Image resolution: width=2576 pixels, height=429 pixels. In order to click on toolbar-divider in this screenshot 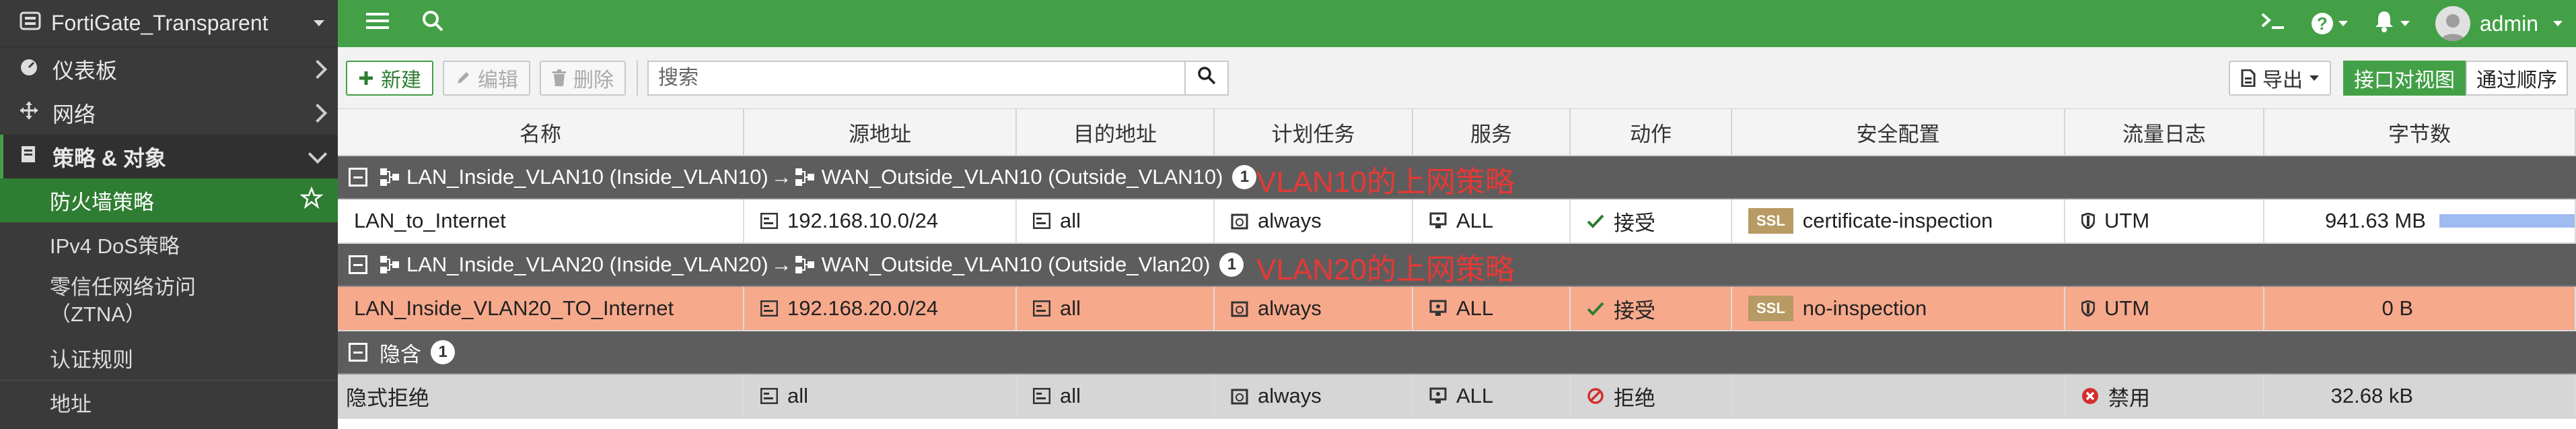, I will do `click(637, 78)`.